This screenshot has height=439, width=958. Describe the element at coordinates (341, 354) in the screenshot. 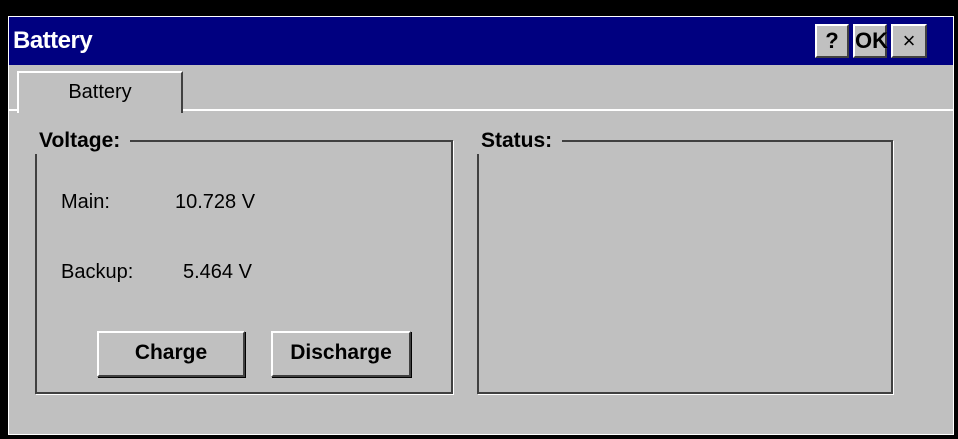

I see `discharge-button: Discharge` at that location.